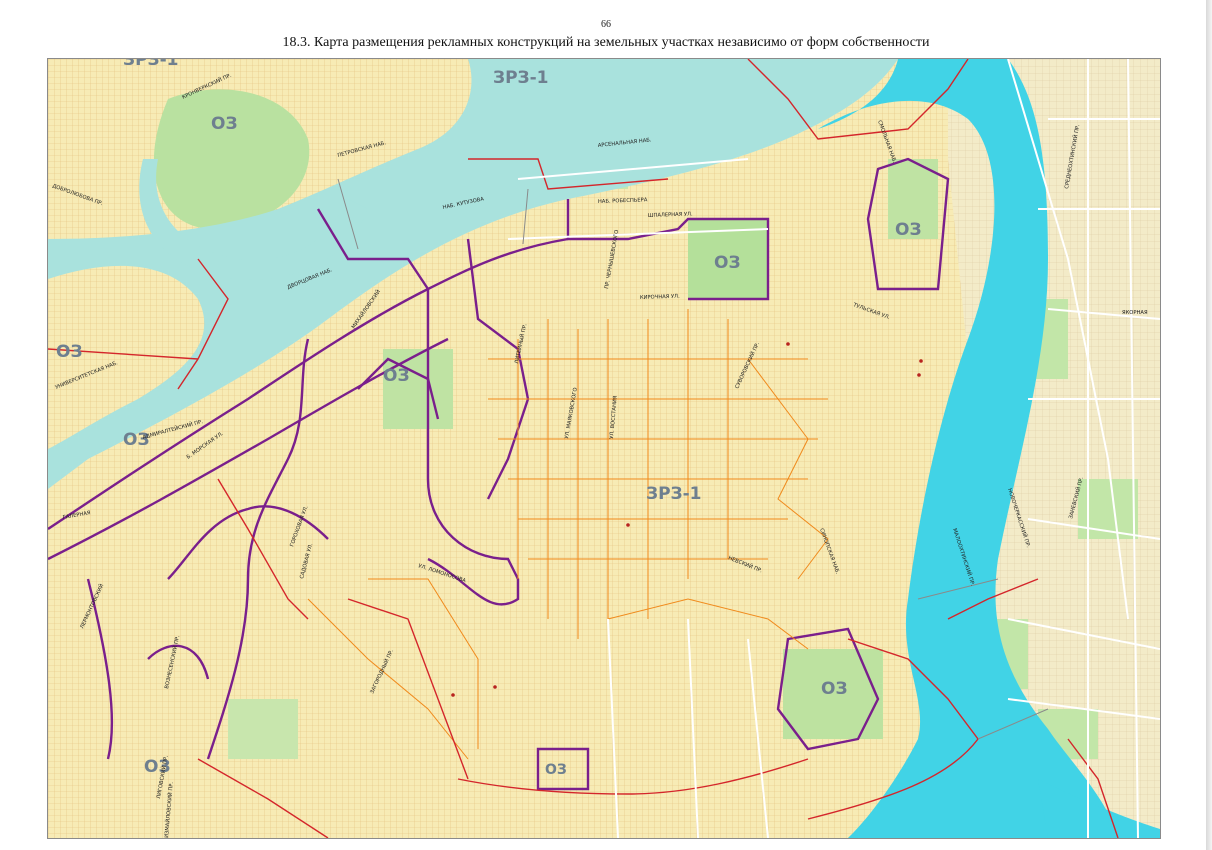 Image resolution: width=1212 pixels, height=850 pixels. Describe the element at coordinates (1209, 425) in the screenshot. I see `page-edge-shadow` at that location.